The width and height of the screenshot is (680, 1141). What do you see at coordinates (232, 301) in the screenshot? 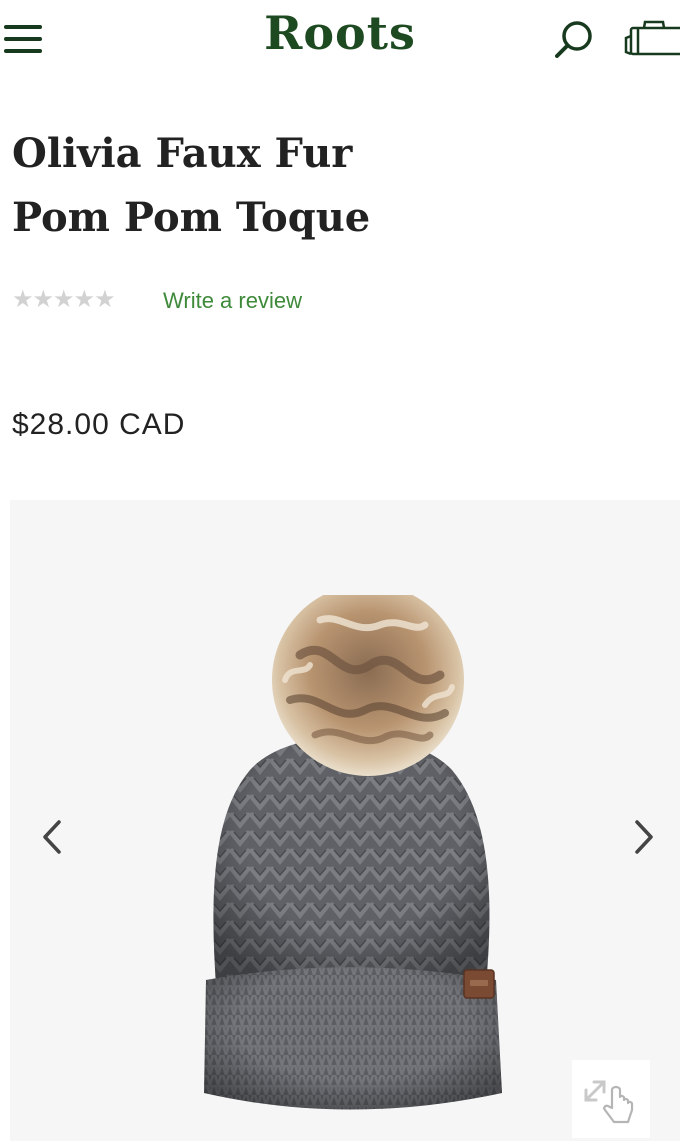
I see `write-review-link: Write a review` at bounding box center [232, 301].